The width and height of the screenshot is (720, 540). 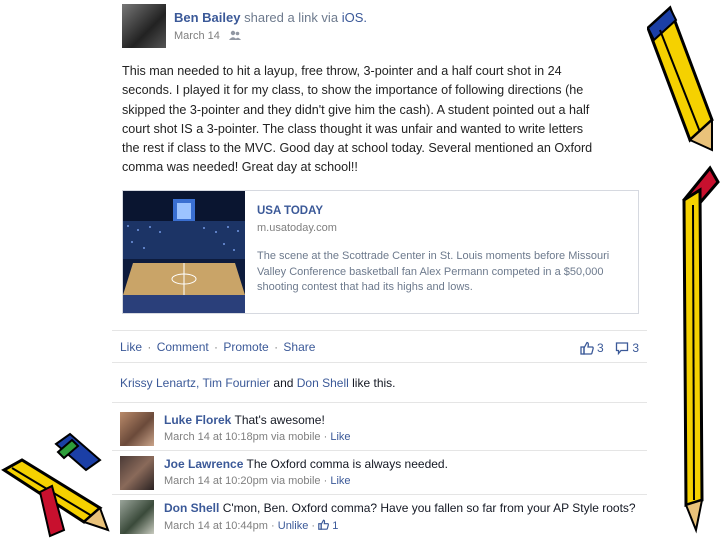 I want to click on arena-photo-image, so click(x=184, y=252).